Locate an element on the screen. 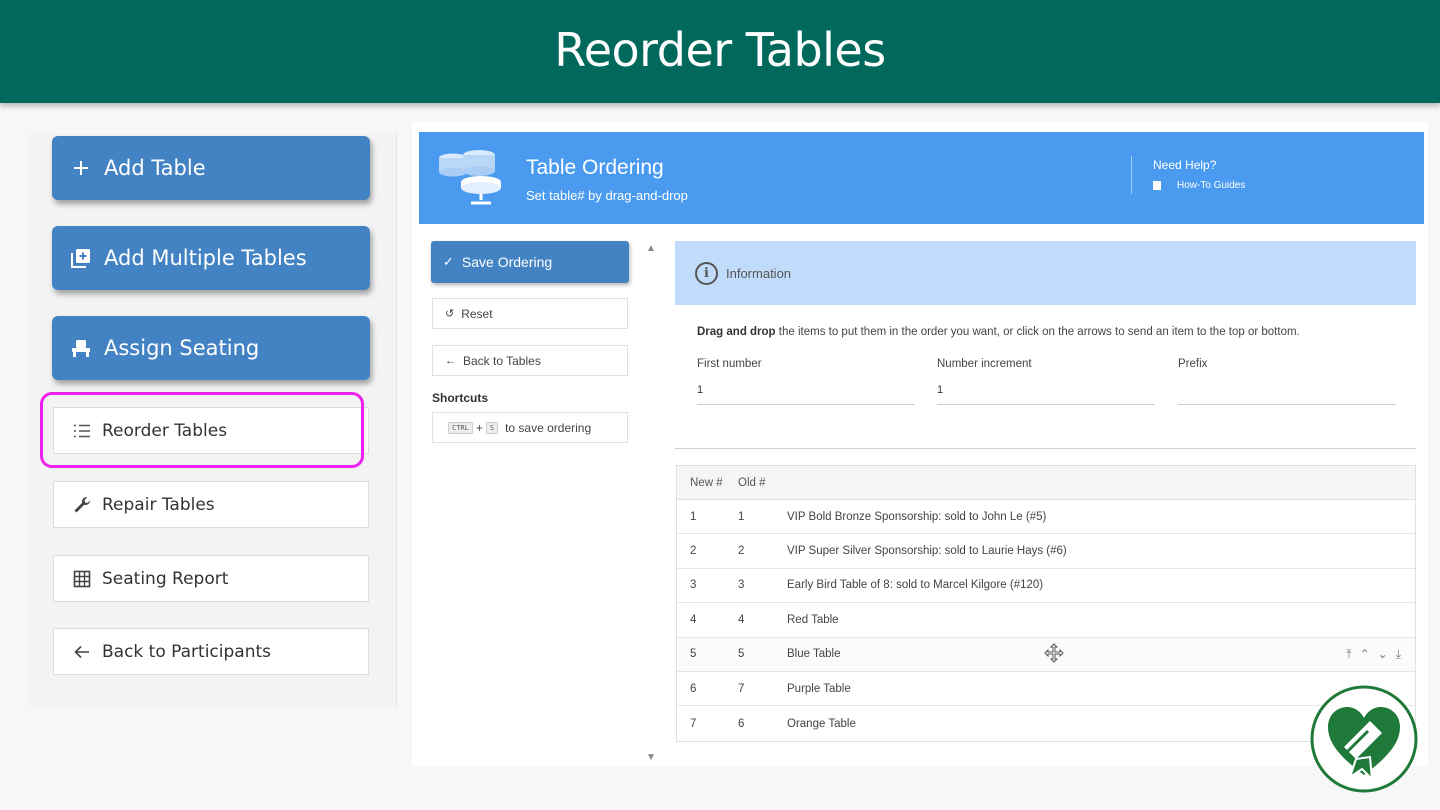 This screenshot has width=1440, height=810. library-add-icon is located at coordinates (81, 258).